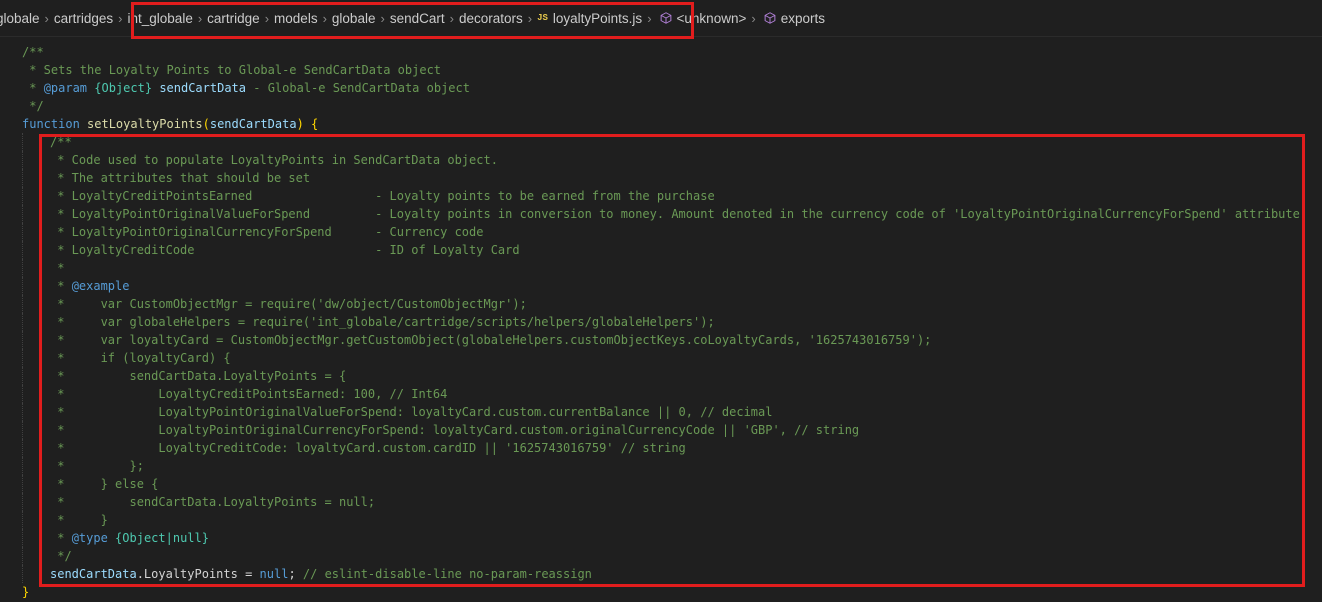 This screenshot has height=602, width=1322. Describe the element at coordinates (83, 18) in the screenshot. I see `breadcrumb-item-cartridges: cartridges` at that location.